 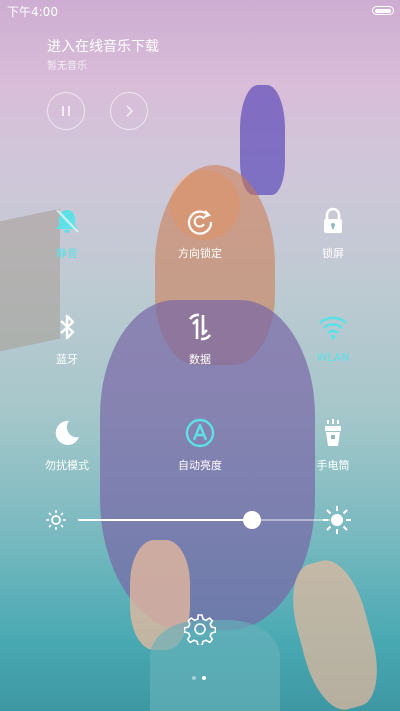 I want to click on tile-label: 蓝牙, so click(x=67, y=359).